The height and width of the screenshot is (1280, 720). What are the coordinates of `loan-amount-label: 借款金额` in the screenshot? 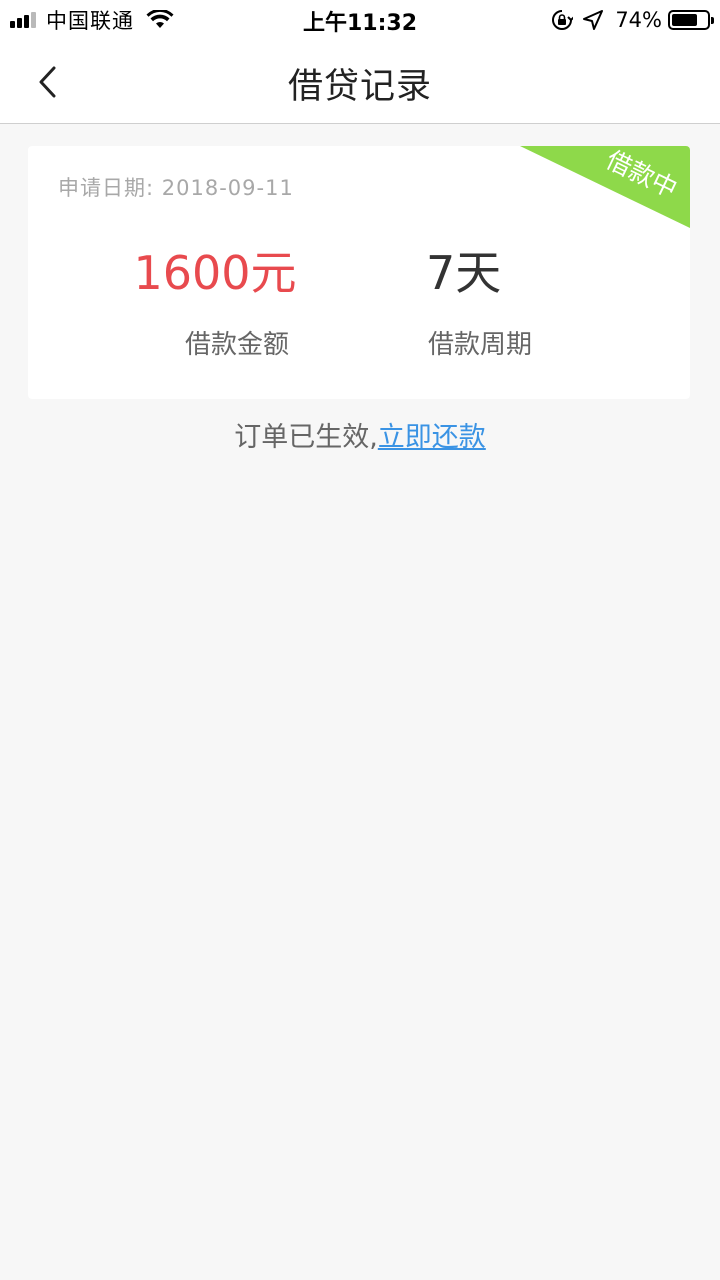 It's located at (236, 345).